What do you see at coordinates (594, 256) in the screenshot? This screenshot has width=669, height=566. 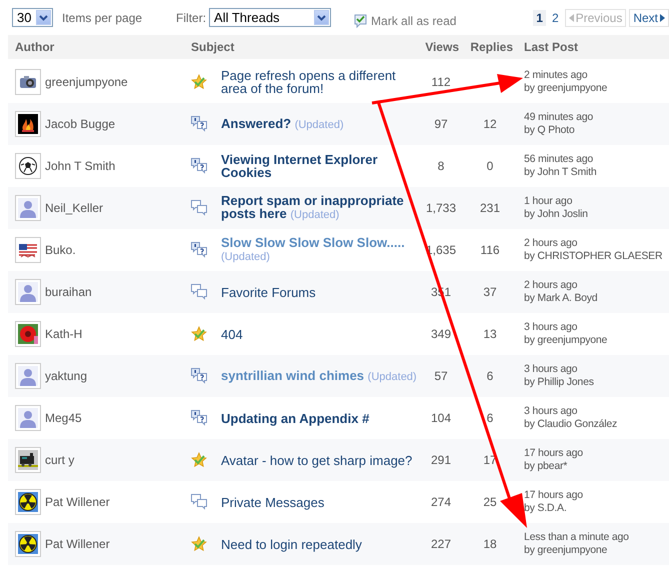 I see `last-post-author: by CHRISTOPHER GLAESER` at bounding box center [594, 256].